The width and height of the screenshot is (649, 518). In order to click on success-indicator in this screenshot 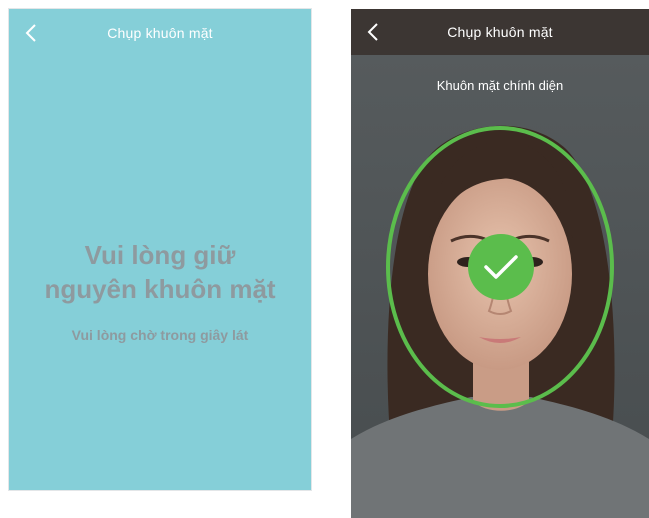, I will do `click(501, 267)`.